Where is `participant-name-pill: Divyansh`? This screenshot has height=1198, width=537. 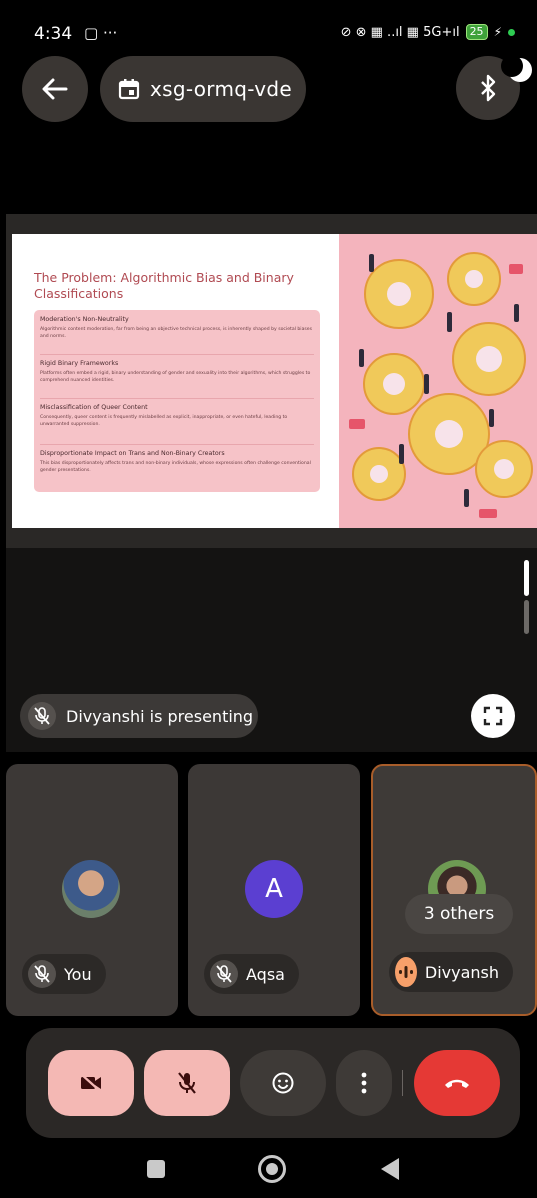
participant-name-pill: Divyansh is located at coordinates (451, 972).